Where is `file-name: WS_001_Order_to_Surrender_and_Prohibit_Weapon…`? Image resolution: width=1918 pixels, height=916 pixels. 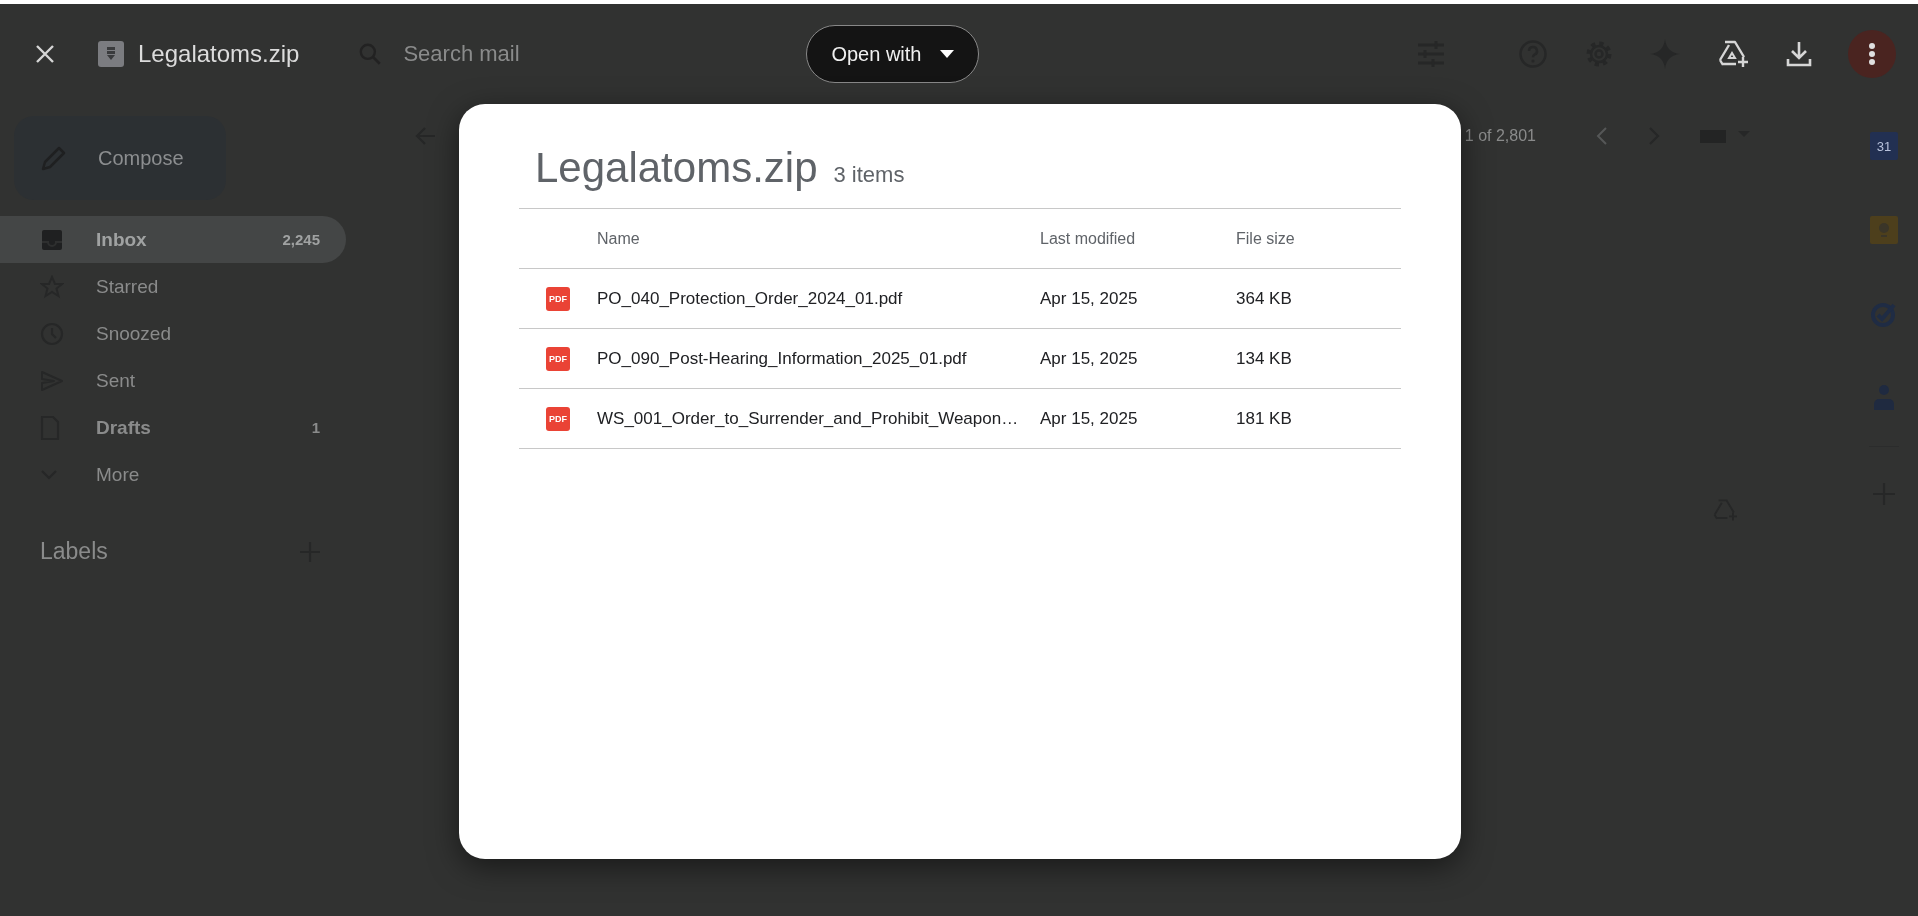 file-name: WS_001_Order_to_Surrender_and_Prohibit_Weapon… is located at coordinates (817, 418).